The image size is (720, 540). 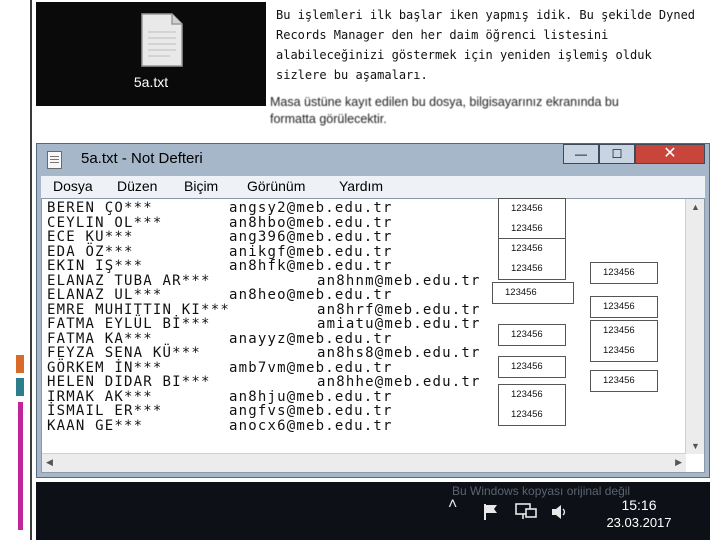 What do you see at coordinates (90, 237) in the screenshot?
I see `student-name: ECE KU***` at bounding box center [90, 237].